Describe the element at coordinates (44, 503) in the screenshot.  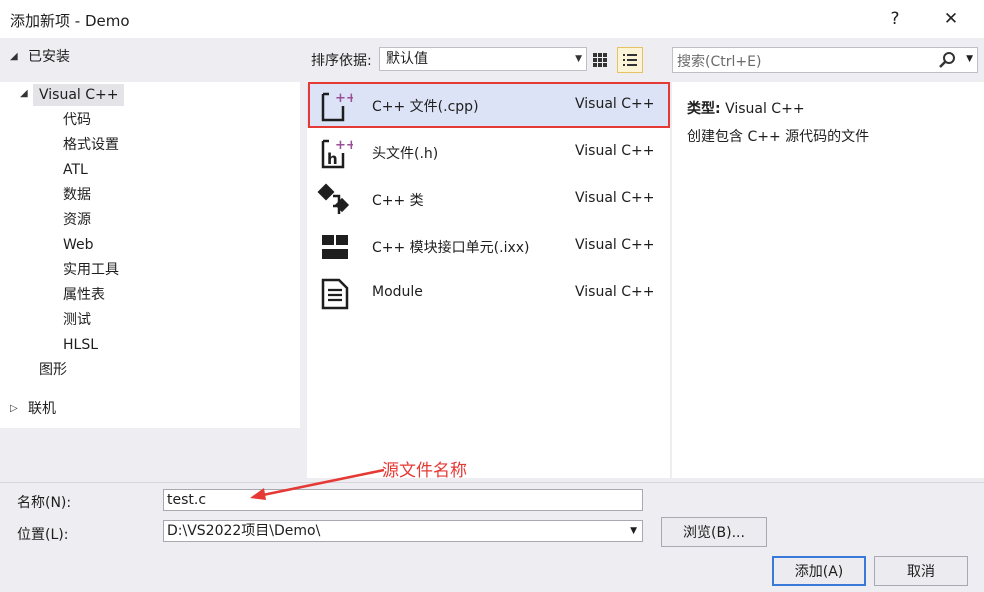
I see `name-label: 名称(N):` at that location.